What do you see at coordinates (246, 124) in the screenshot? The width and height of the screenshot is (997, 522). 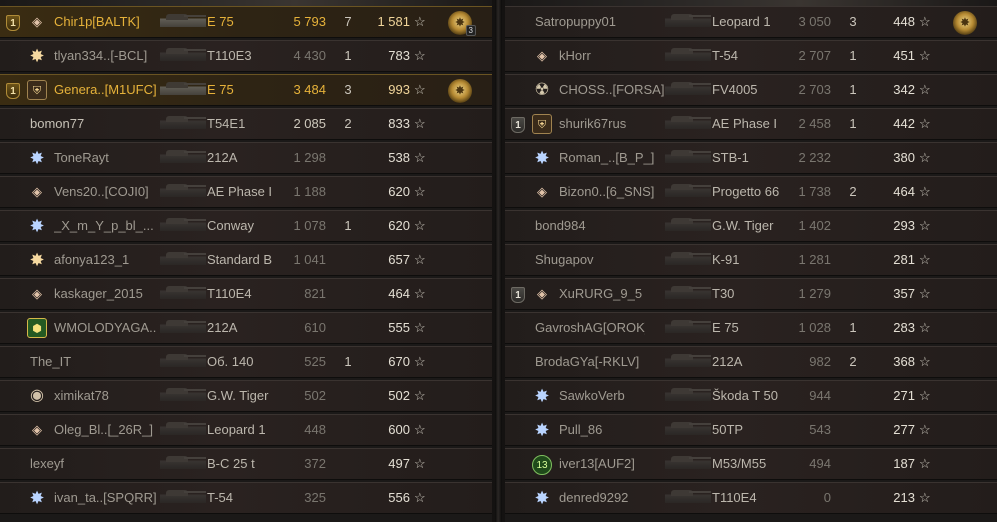 I see `player-row: bomon77 T54E1 2 085 2 833 ☆` at bounding box center [246, 124].